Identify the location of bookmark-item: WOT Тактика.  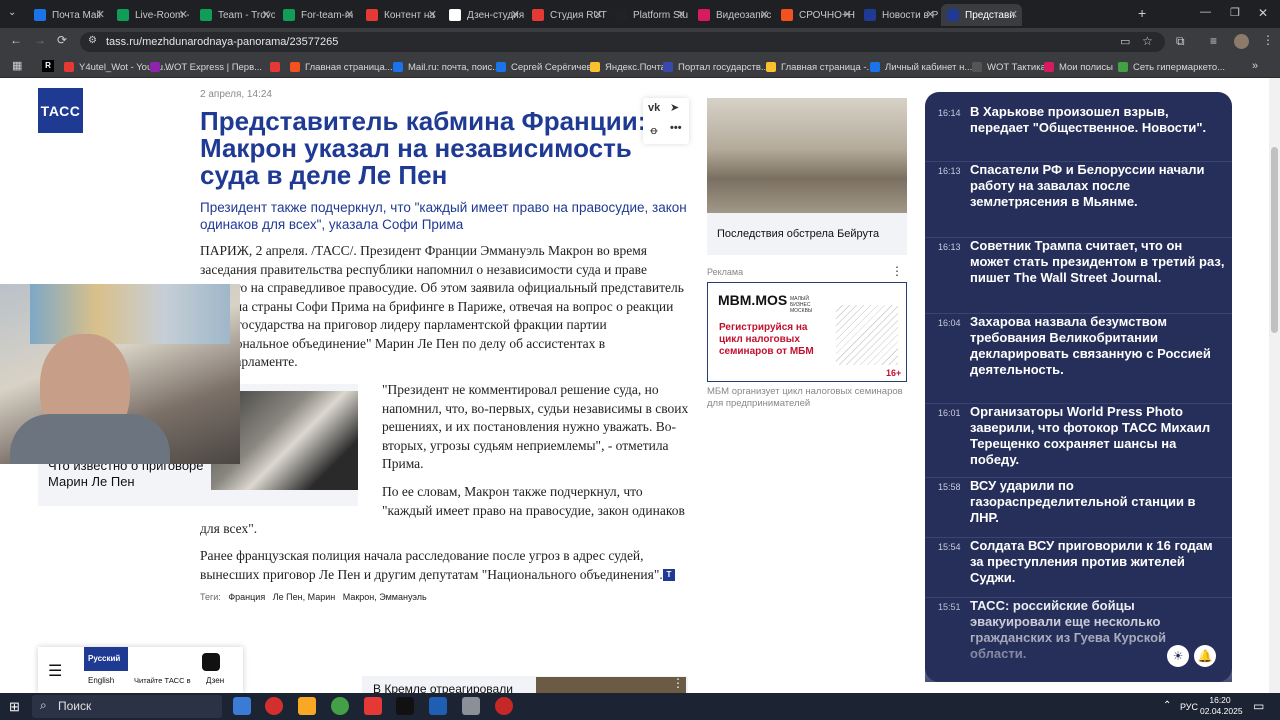
(1009, 67).